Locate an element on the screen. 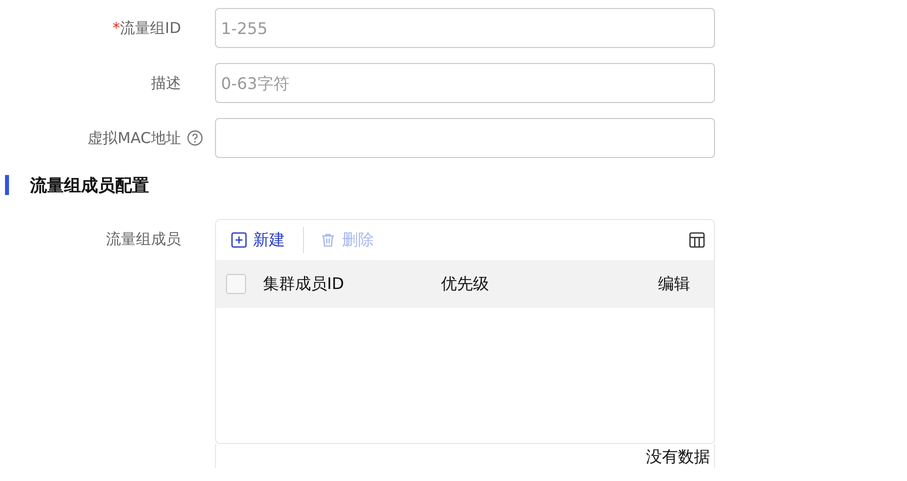 Image resolution: width=907 pixels, height=481 pixels. input-field: 0-63字符 is located at coordinates (465, 83).